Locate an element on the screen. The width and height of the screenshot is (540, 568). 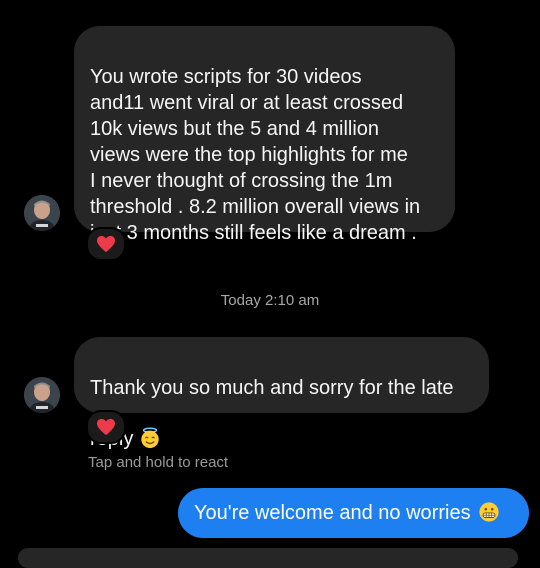
outgoing-message: You're welcome and no worries is located at coordinates (353, 513).